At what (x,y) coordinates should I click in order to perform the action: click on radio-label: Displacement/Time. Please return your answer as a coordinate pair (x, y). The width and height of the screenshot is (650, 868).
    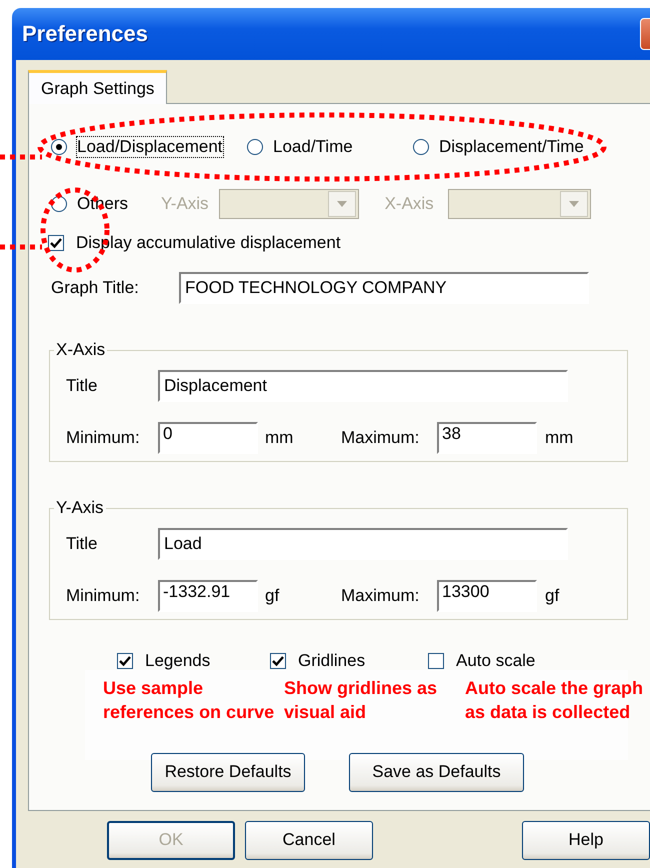
    Looking at the image, I should click on (511, 147).